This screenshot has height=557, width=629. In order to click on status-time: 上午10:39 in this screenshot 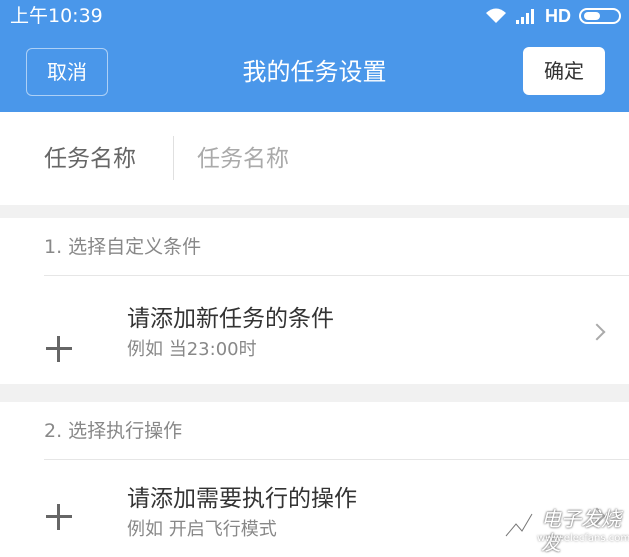, I will do `click(56, 16)`.